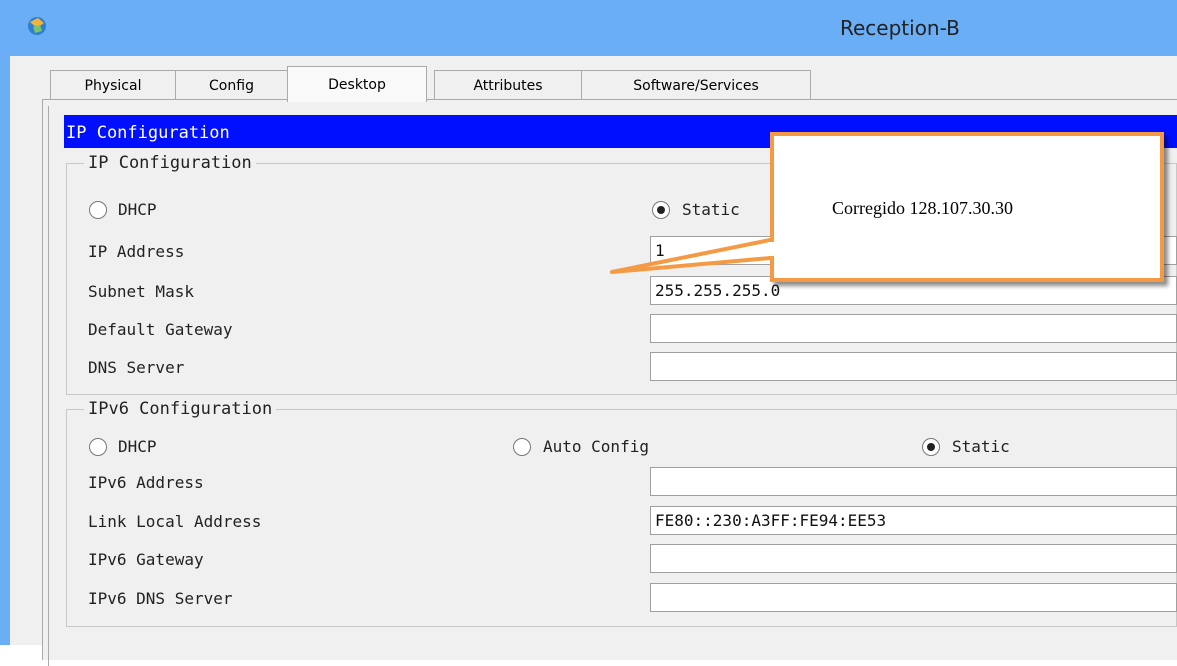  I want to click on ipv6-static-radio, so click(931, 447).